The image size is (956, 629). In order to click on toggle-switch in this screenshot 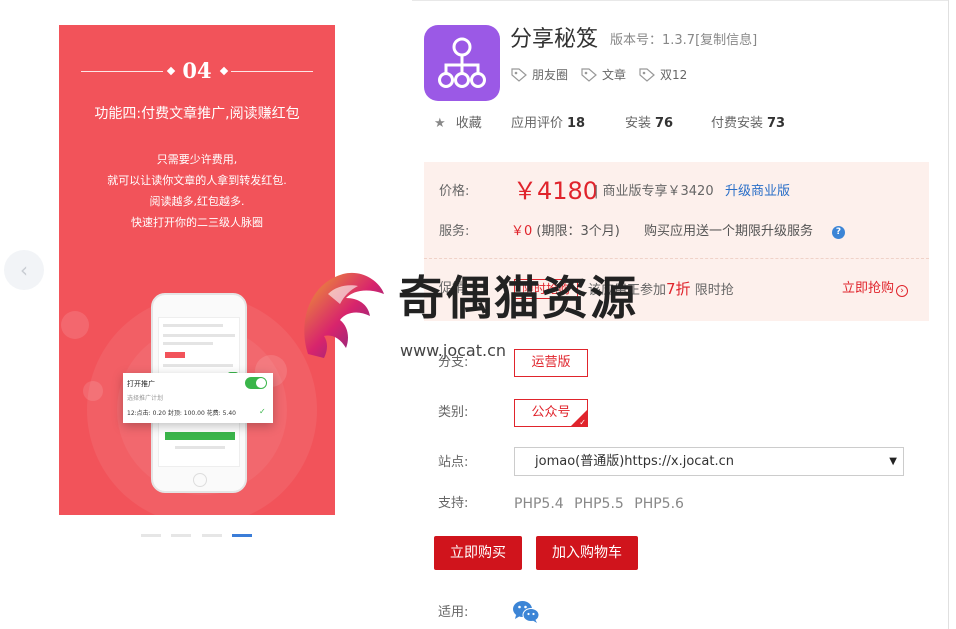, I will do `click(256, 383)`.